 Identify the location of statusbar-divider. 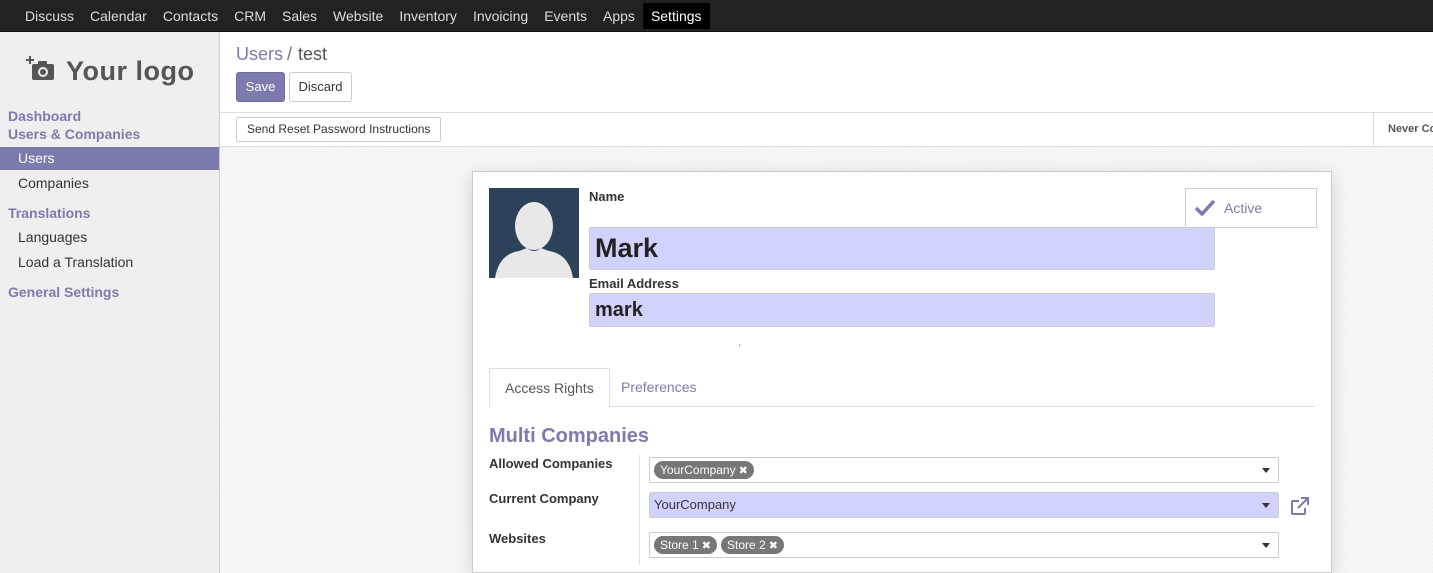
(1373, 129).